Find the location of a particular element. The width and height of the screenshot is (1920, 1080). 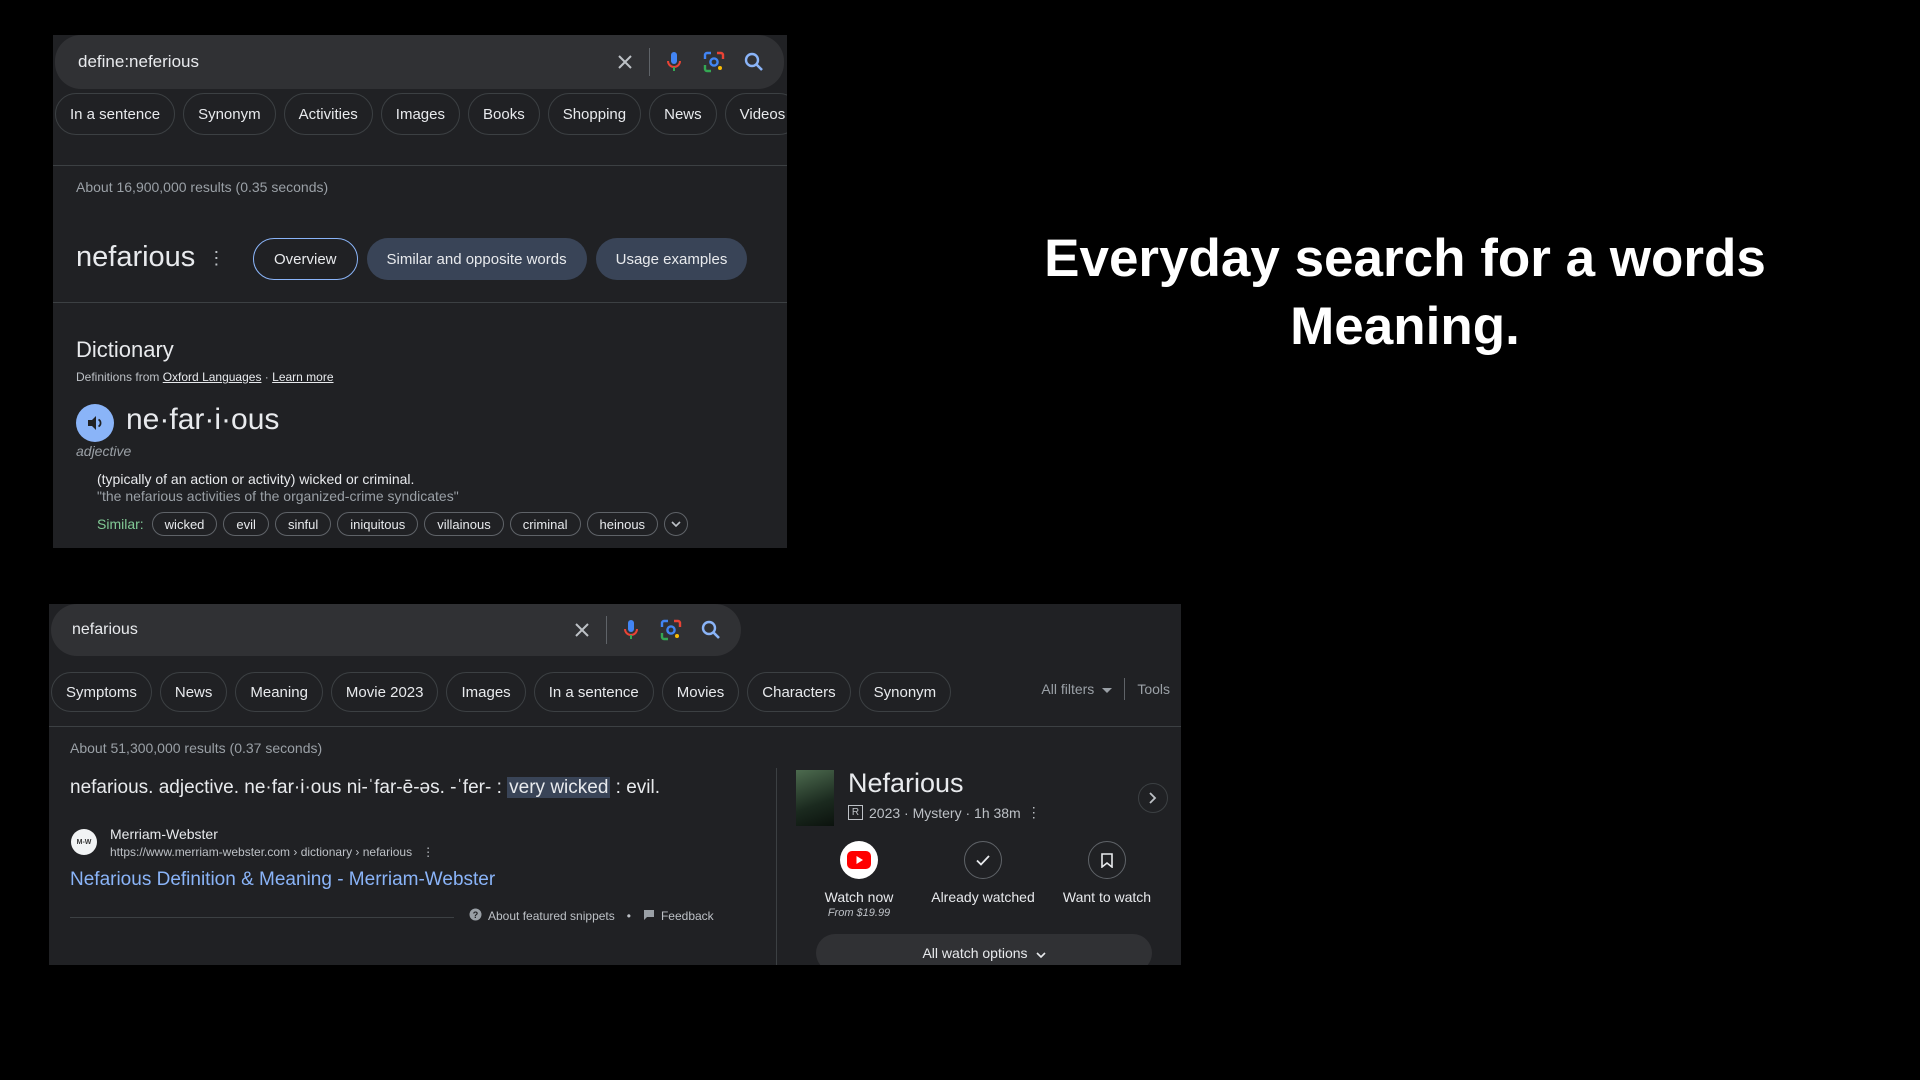

dictionary-title: Dictionary is located at coordinates (125, 349).